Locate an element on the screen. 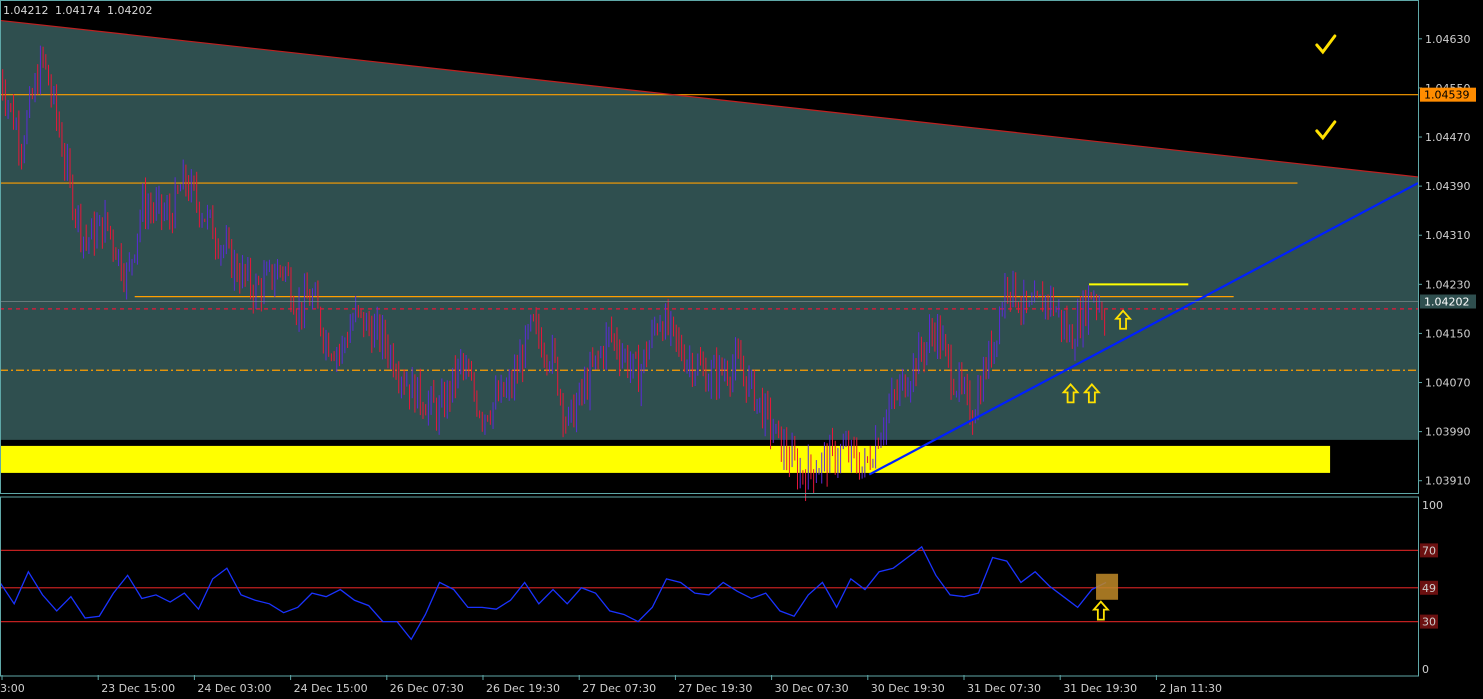  osc-tick-label-2: 49 is located at coordinates (1429, 588).